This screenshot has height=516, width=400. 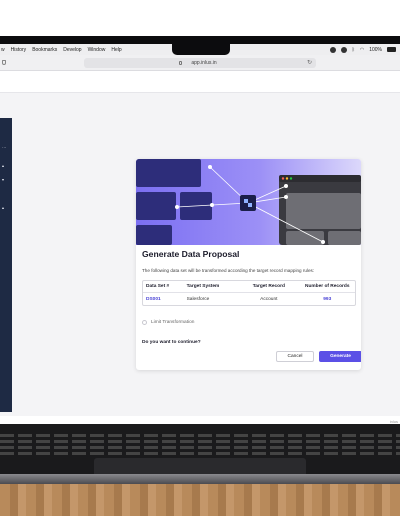 I want to click on menu-item-view: w, so click(x=3, y=50).